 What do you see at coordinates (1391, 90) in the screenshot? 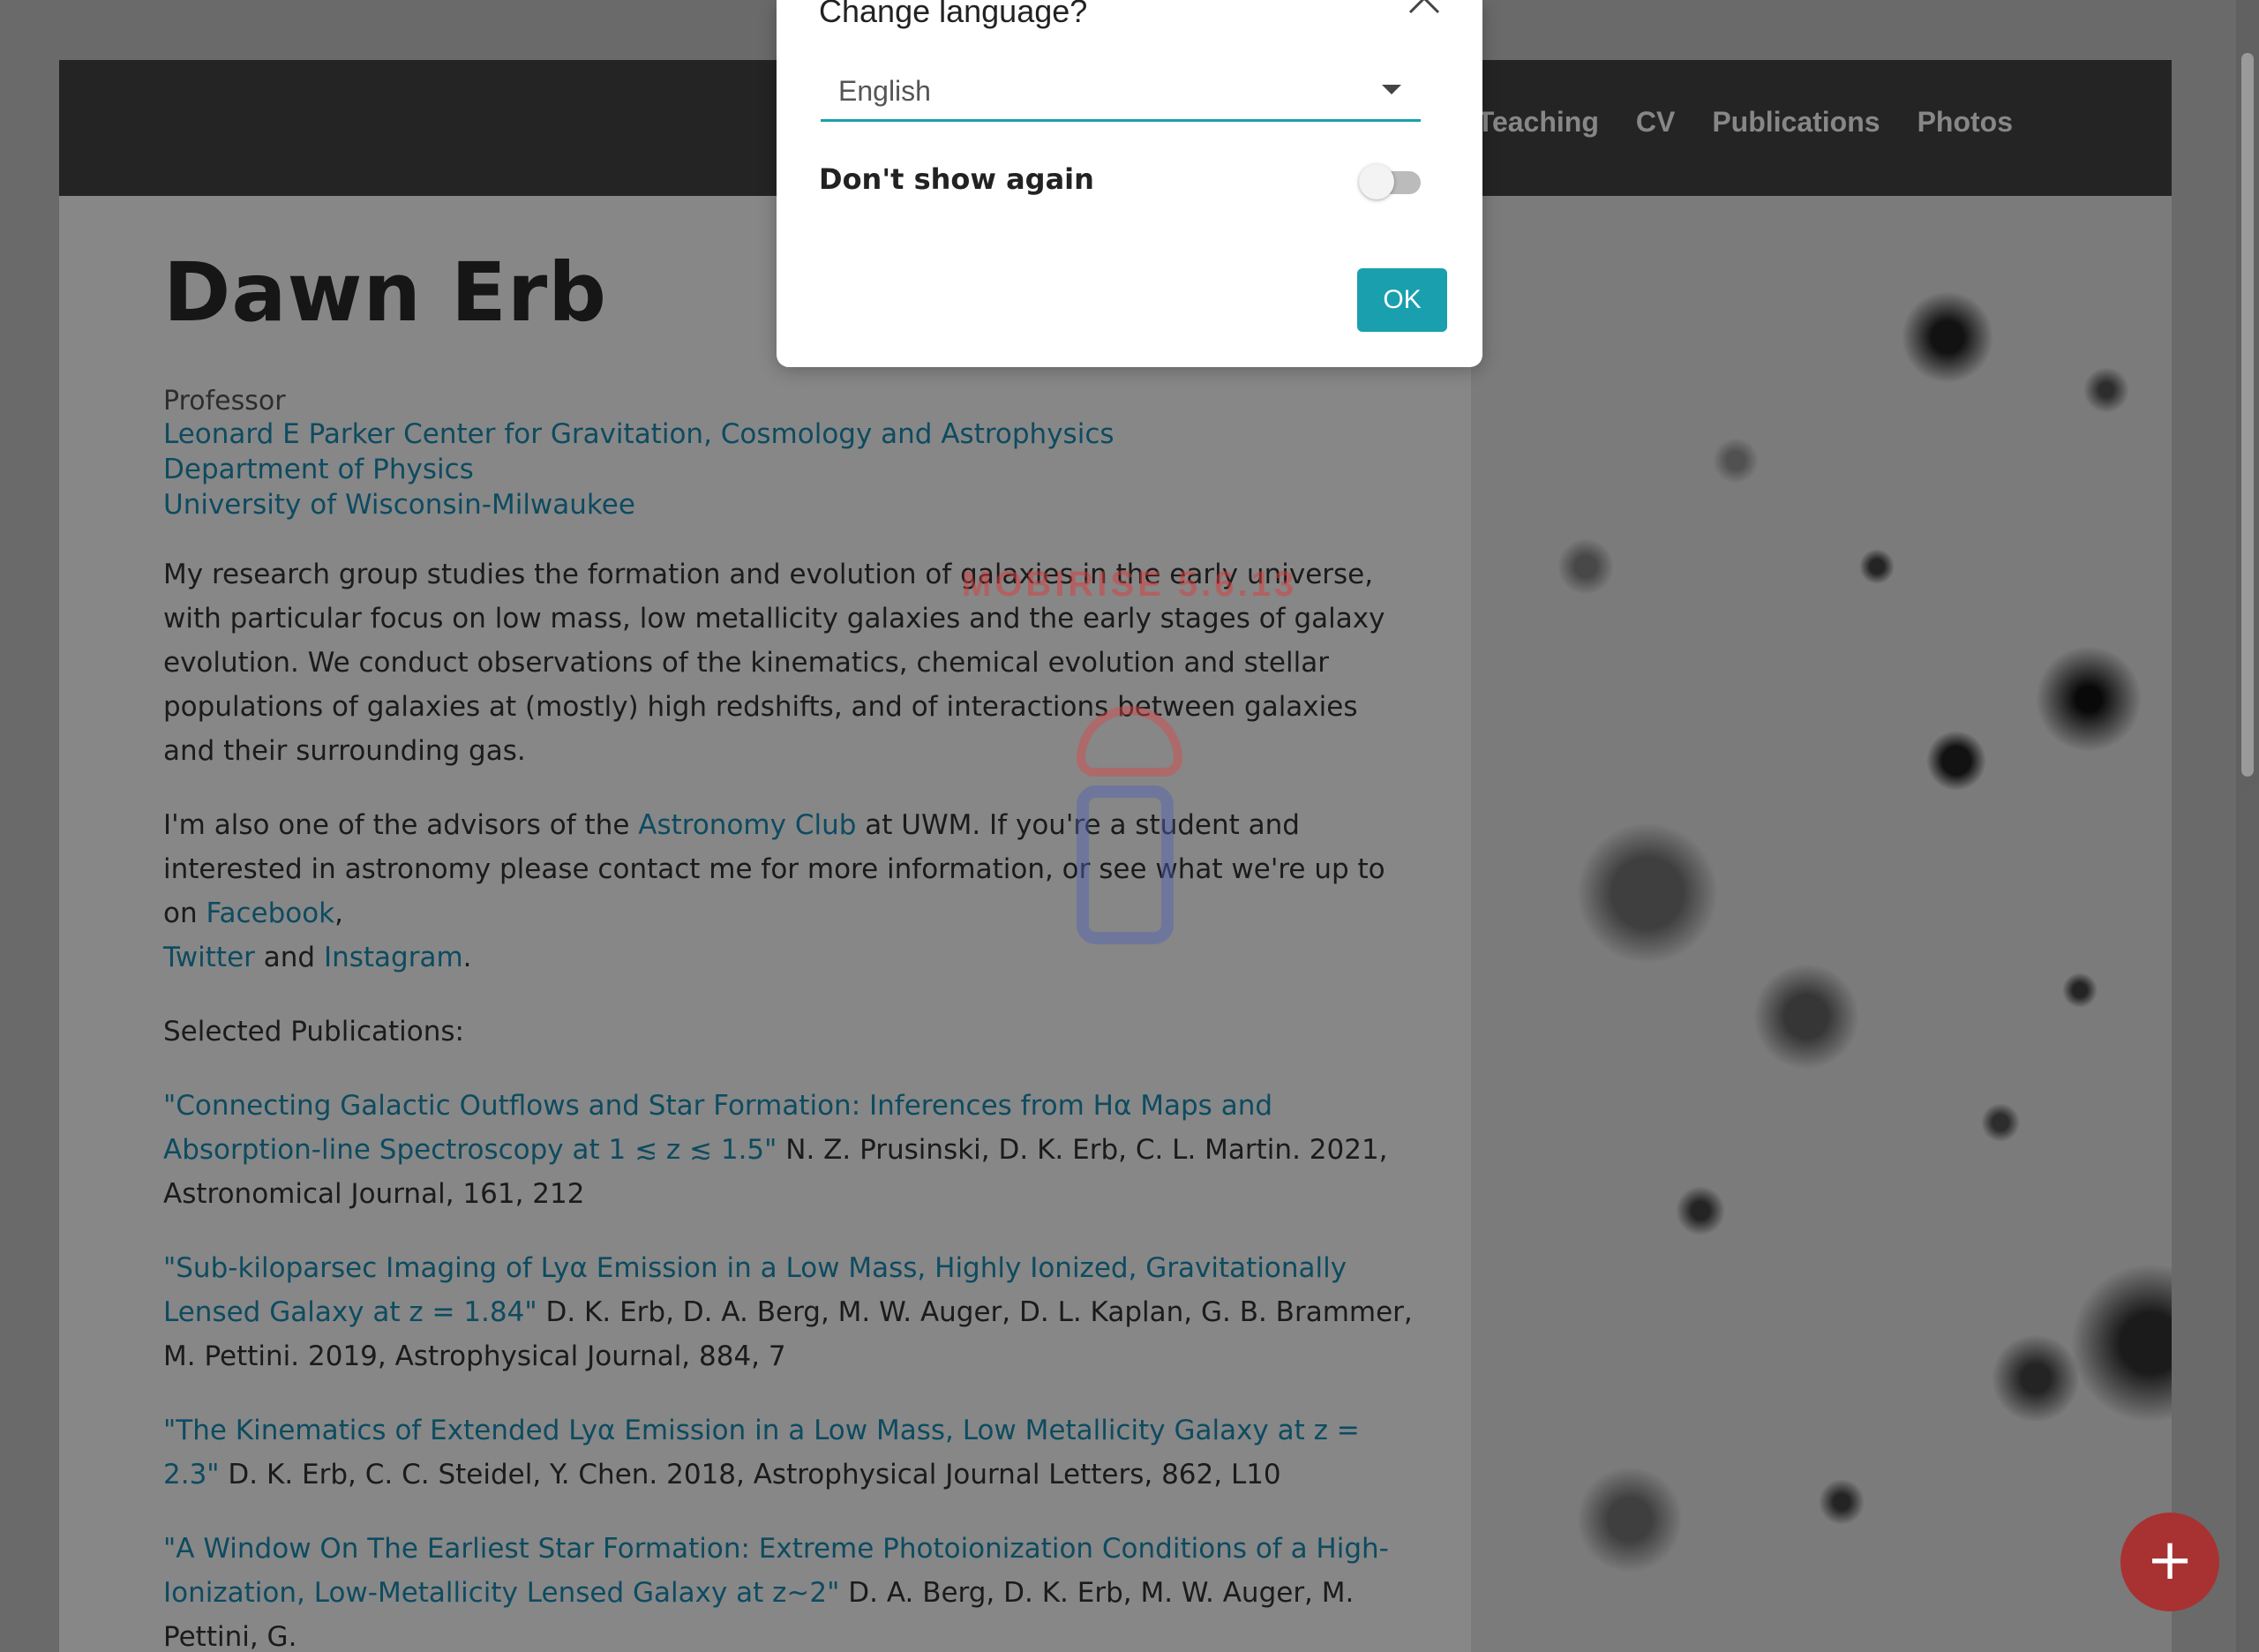
I see `chevron-down-icon` at bounding box center [1391, 90].